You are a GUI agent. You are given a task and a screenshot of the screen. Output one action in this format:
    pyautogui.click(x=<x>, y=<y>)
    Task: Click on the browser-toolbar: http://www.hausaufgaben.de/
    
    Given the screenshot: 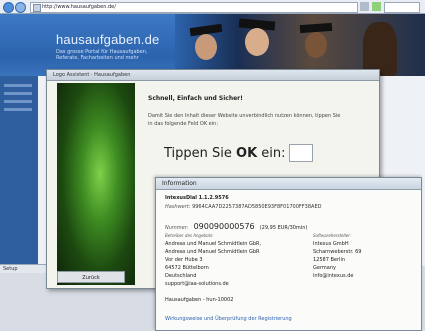 What is the action you would take?
    pyautogui.click(x=212, y=7)
    